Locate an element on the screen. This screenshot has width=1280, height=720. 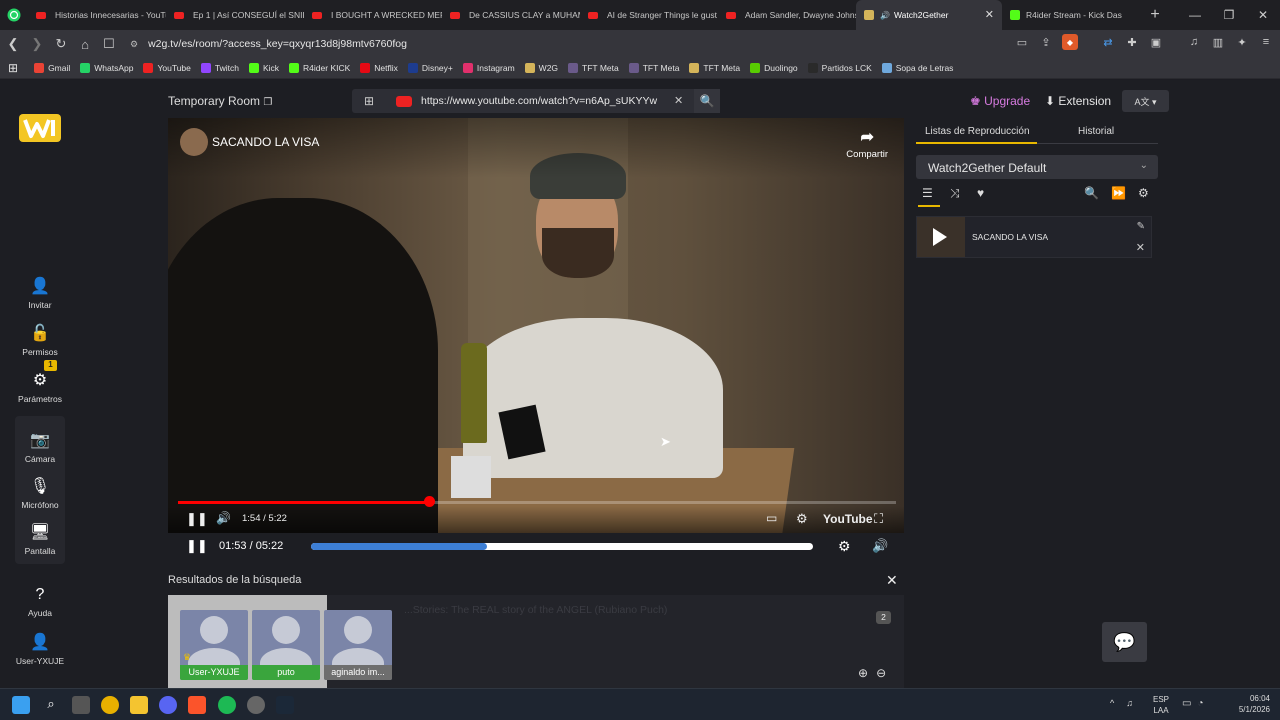
forward-icon: ❯ is located at coordinates (37, 44).